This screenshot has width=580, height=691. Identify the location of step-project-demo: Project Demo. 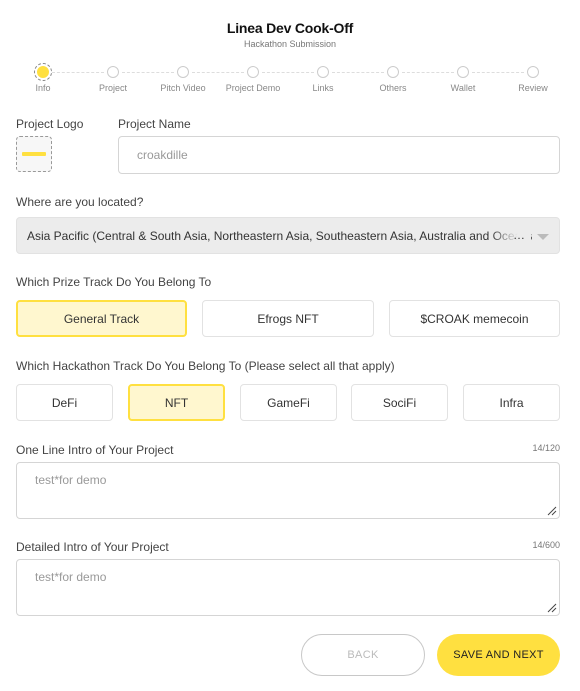
(253, 78).